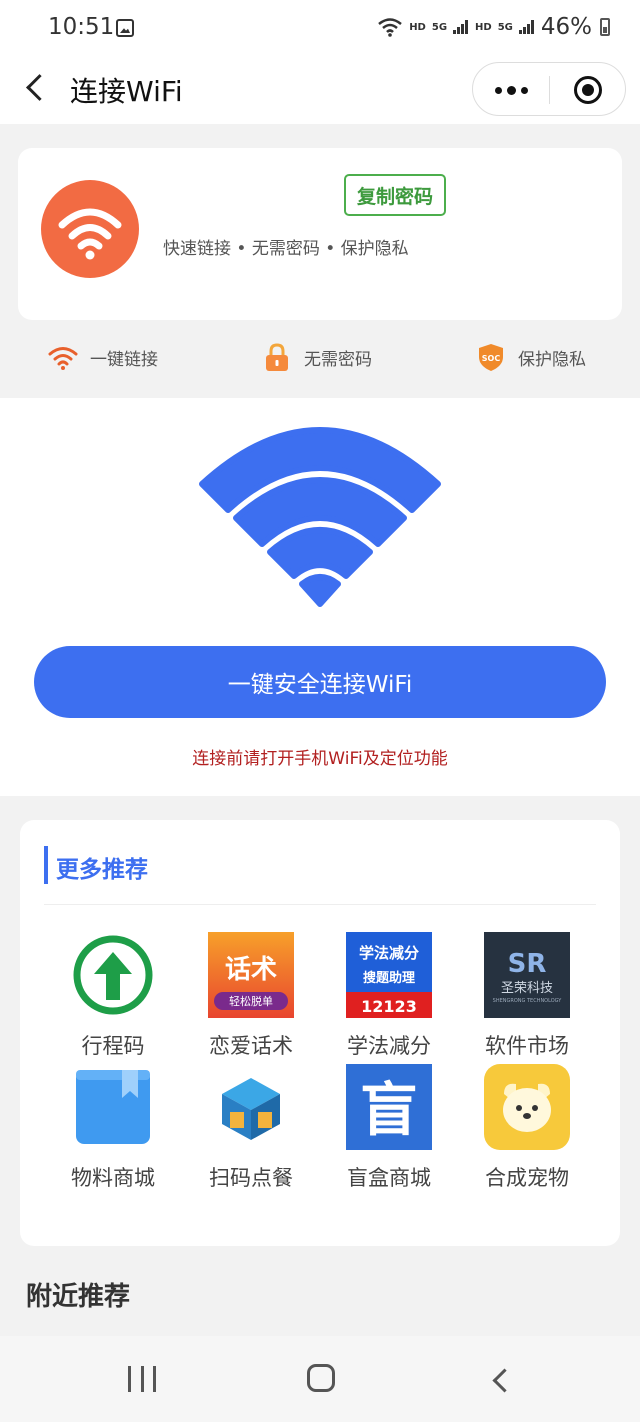 This screenshot has height=1422, width=640. I want to click on blind-box-icon: 盲, so click(389, 1107).